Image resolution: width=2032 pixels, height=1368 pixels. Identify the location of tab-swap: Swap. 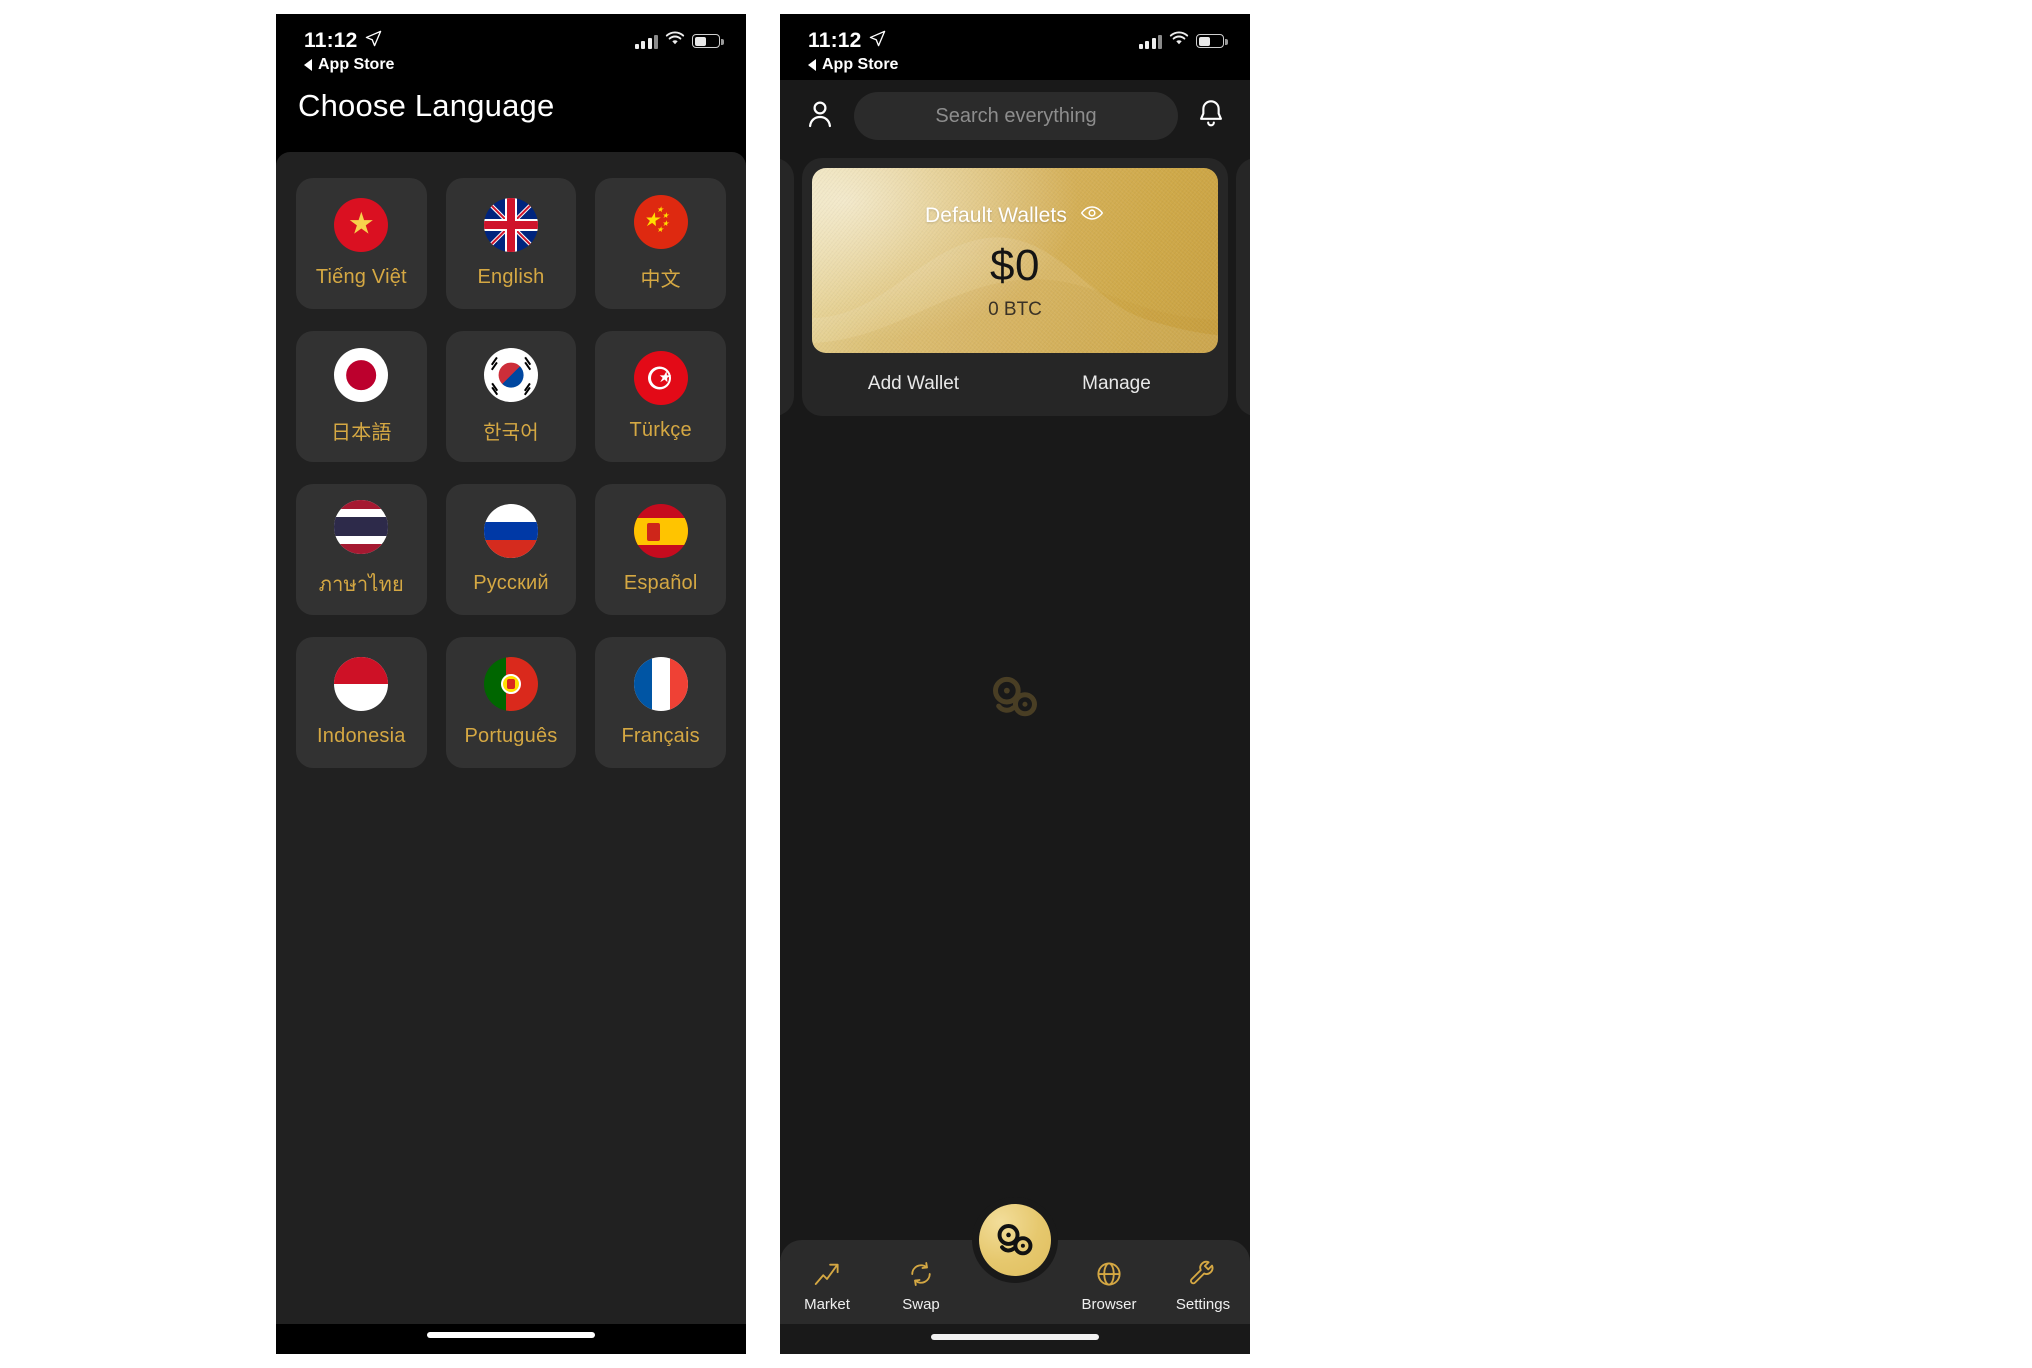
(921, 1286).